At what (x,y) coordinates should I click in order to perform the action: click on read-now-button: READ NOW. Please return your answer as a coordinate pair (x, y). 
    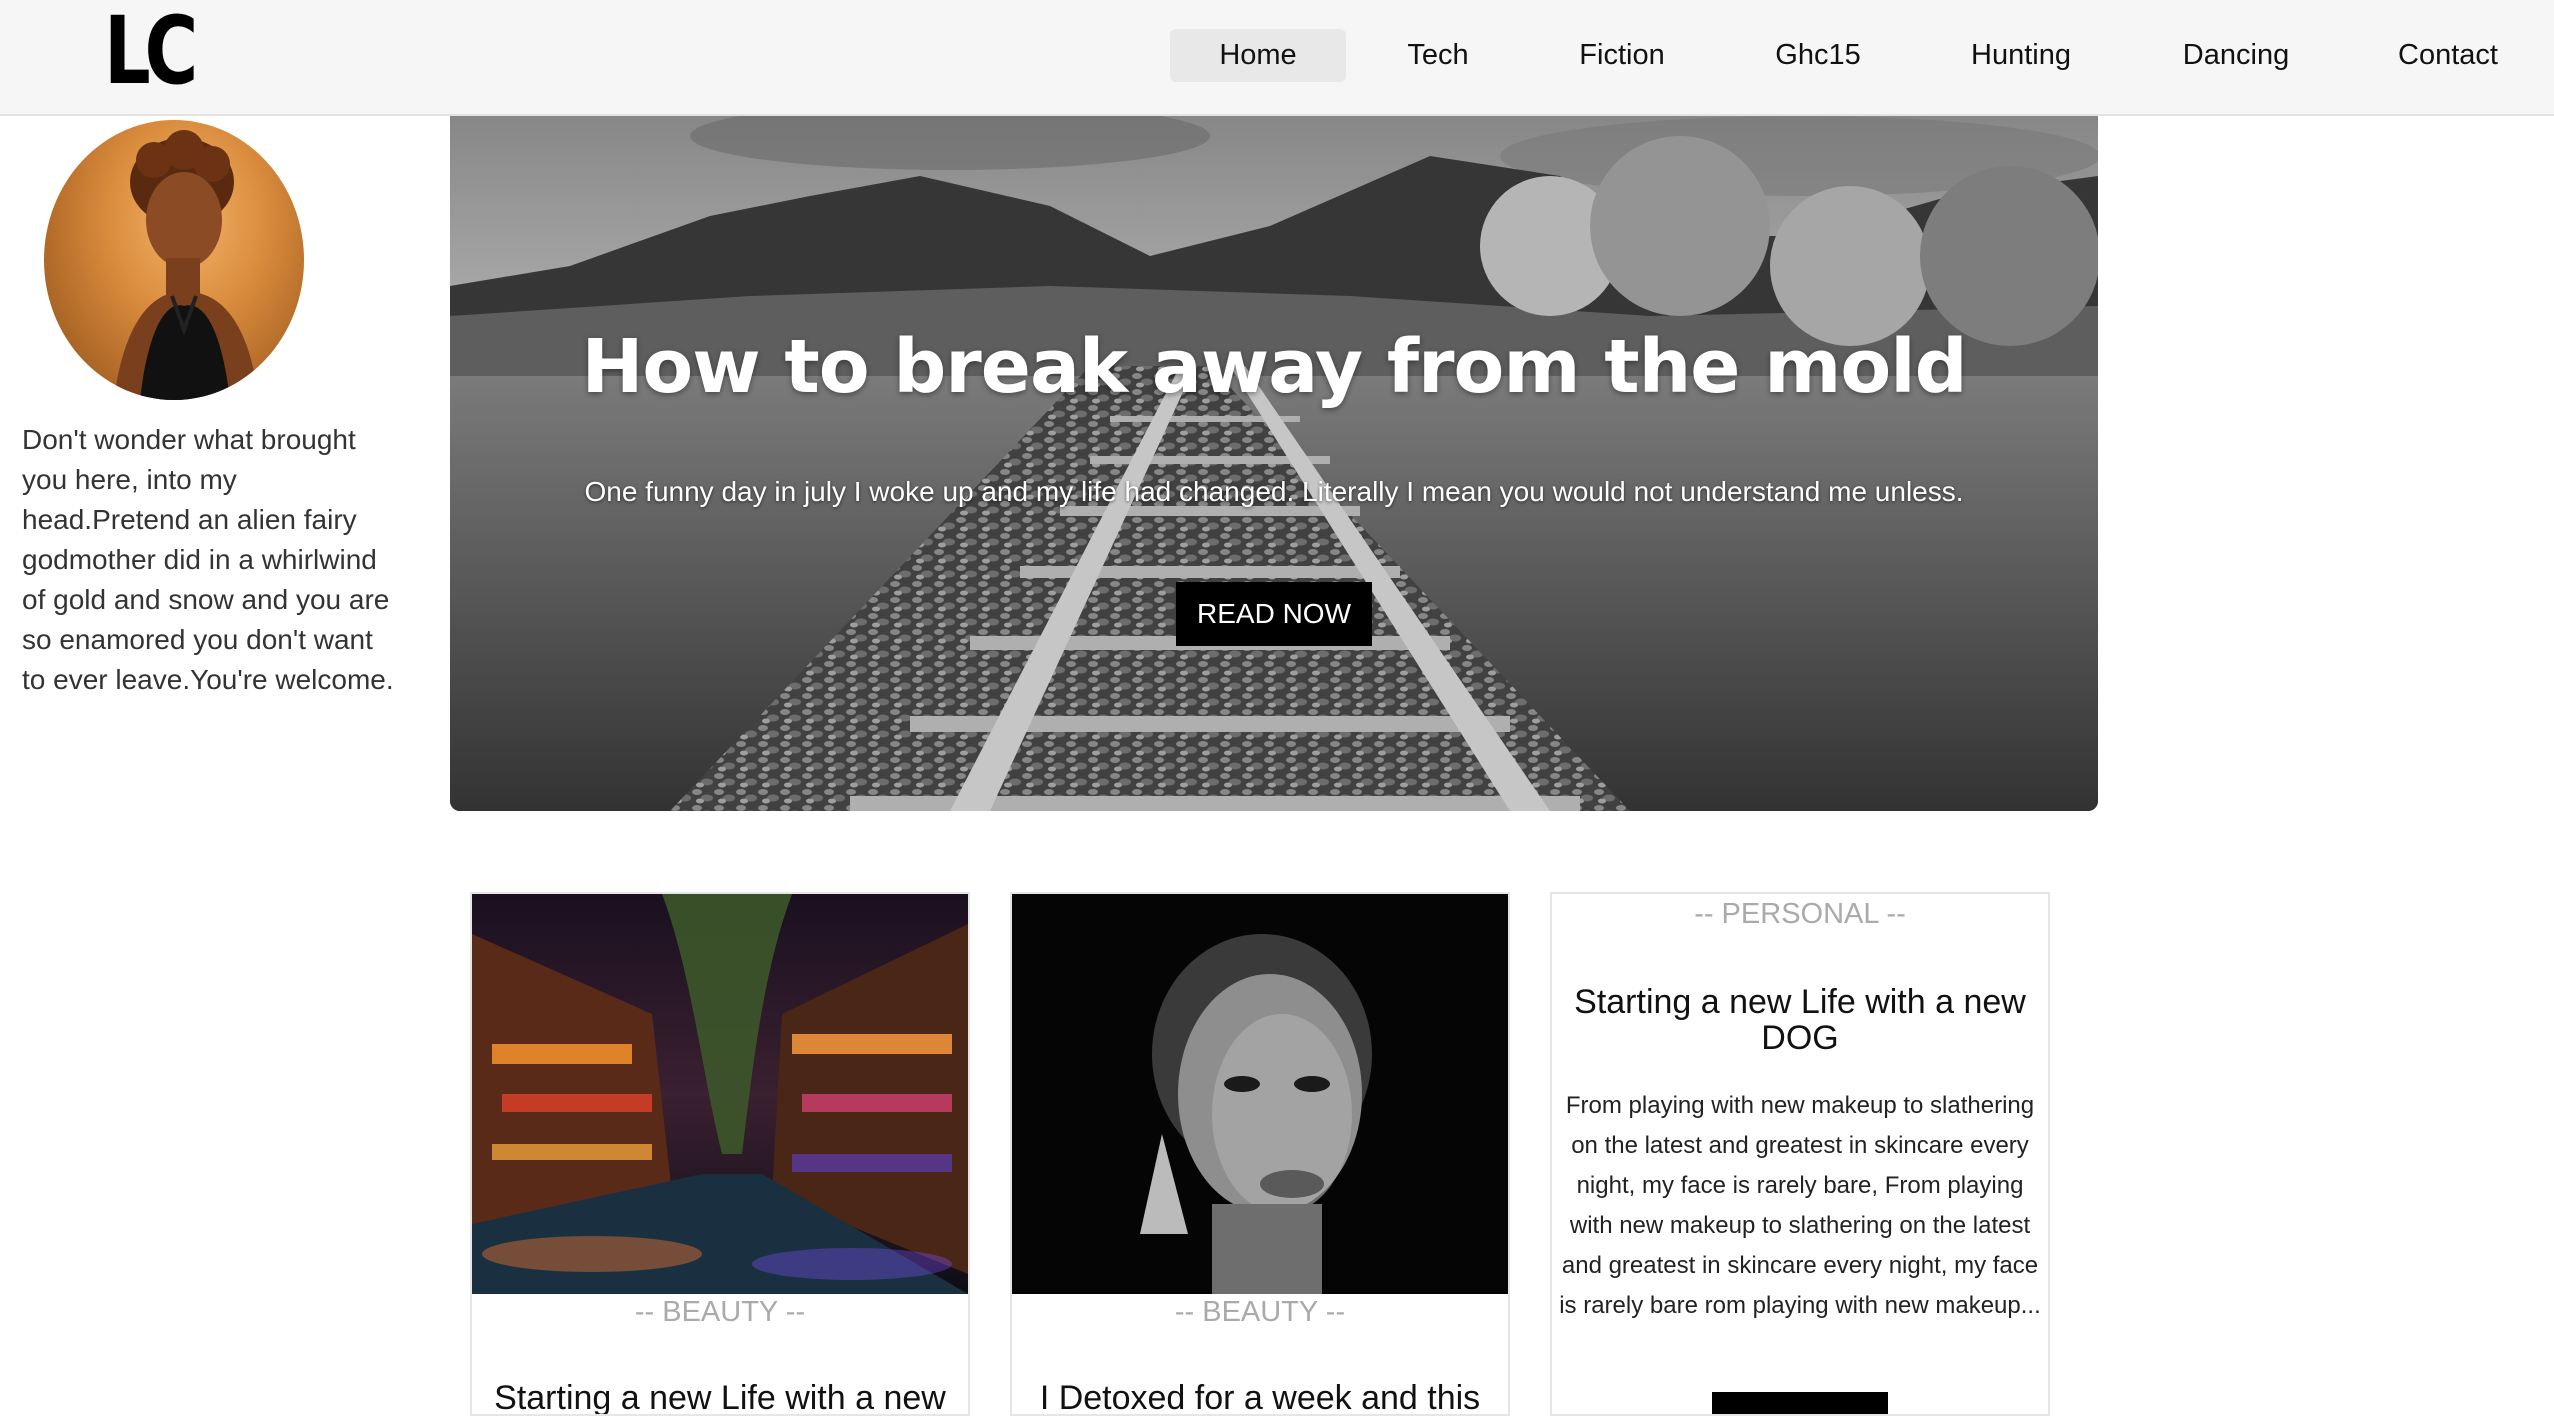
    Looking at the image, I should click on (1274, 614).